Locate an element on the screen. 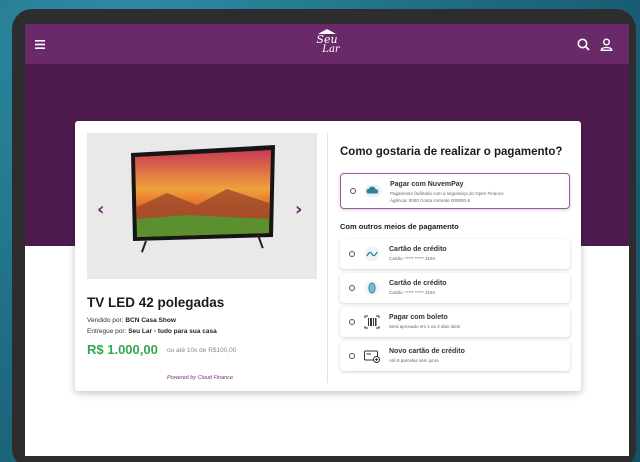  other-methods-title: Com outros meios de pagamento is located at coordinates (399, 226).